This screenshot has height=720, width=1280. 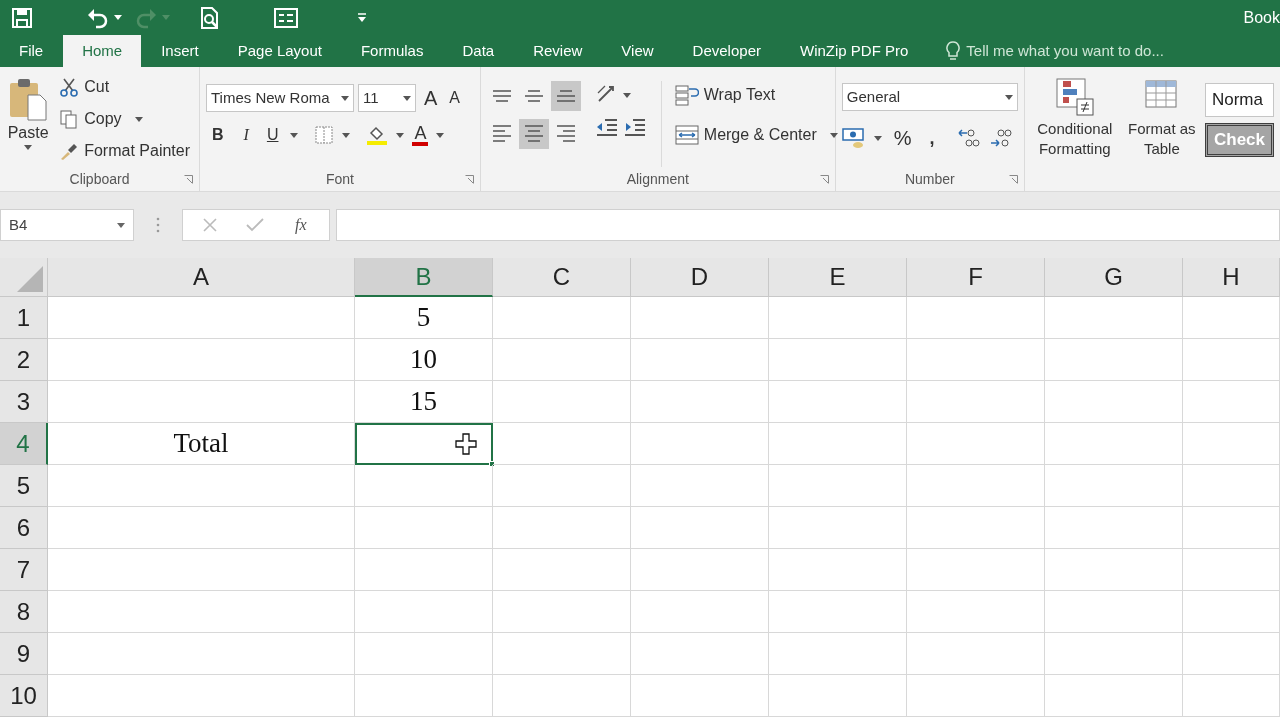 I want to click on font-size-dropdown: 11, so click(x=387, y=98).